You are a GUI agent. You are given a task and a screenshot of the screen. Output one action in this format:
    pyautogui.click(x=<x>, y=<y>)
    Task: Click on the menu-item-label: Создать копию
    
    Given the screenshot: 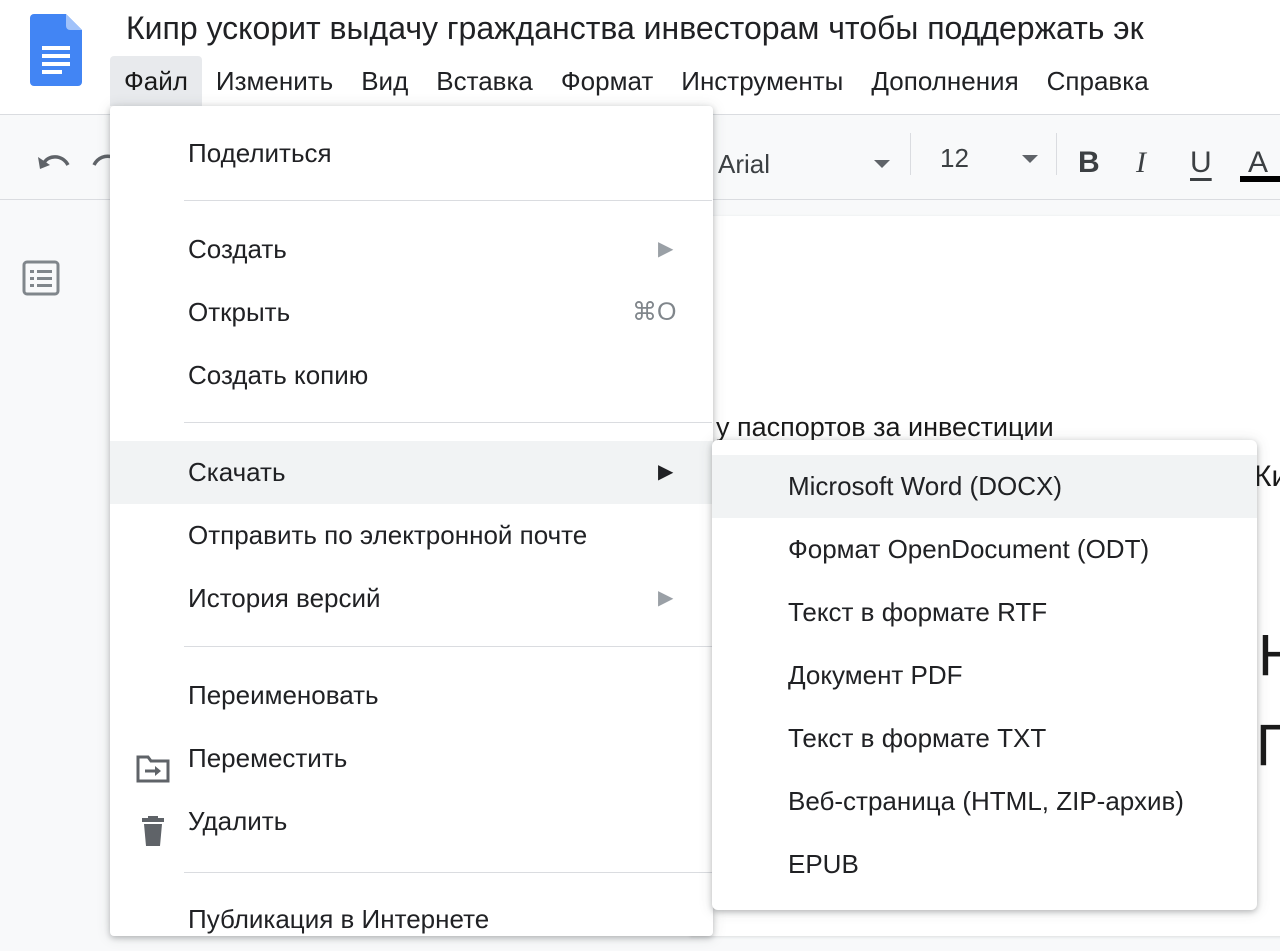 What is the action you would take?
    pyautogui.click(x=278, y=375)
    